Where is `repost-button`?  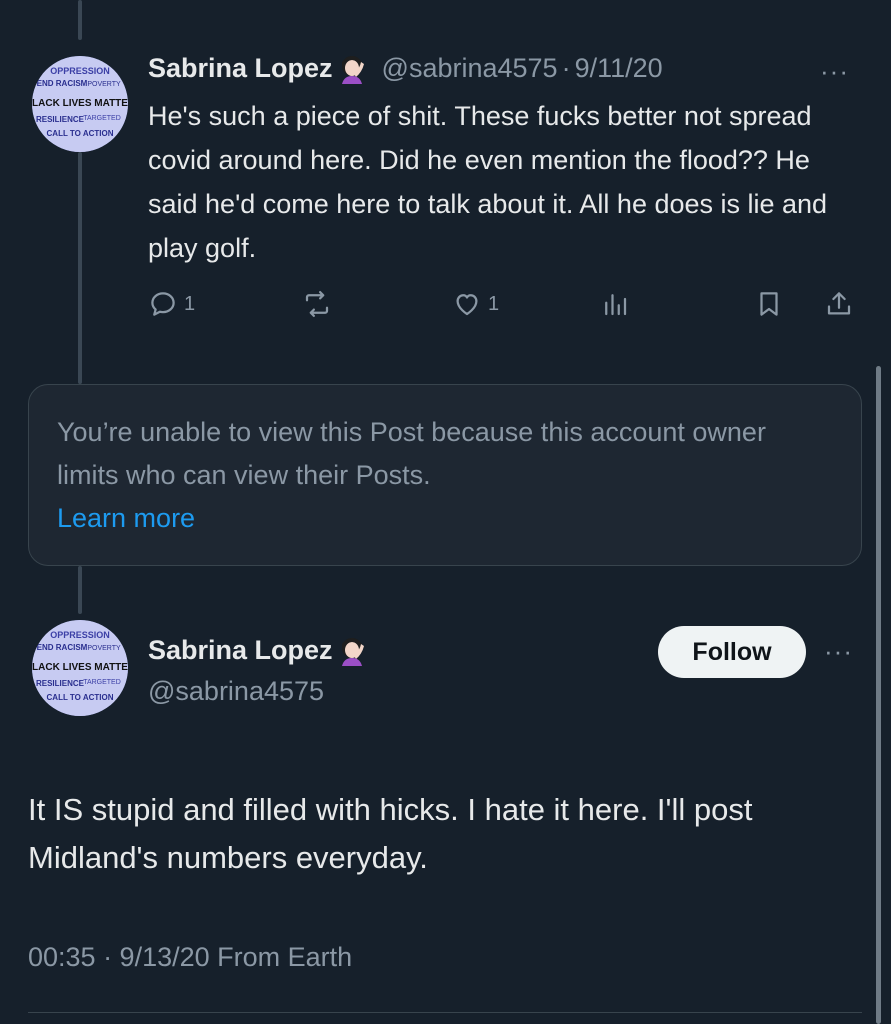 repost-button is located at coordinates (317, 304).